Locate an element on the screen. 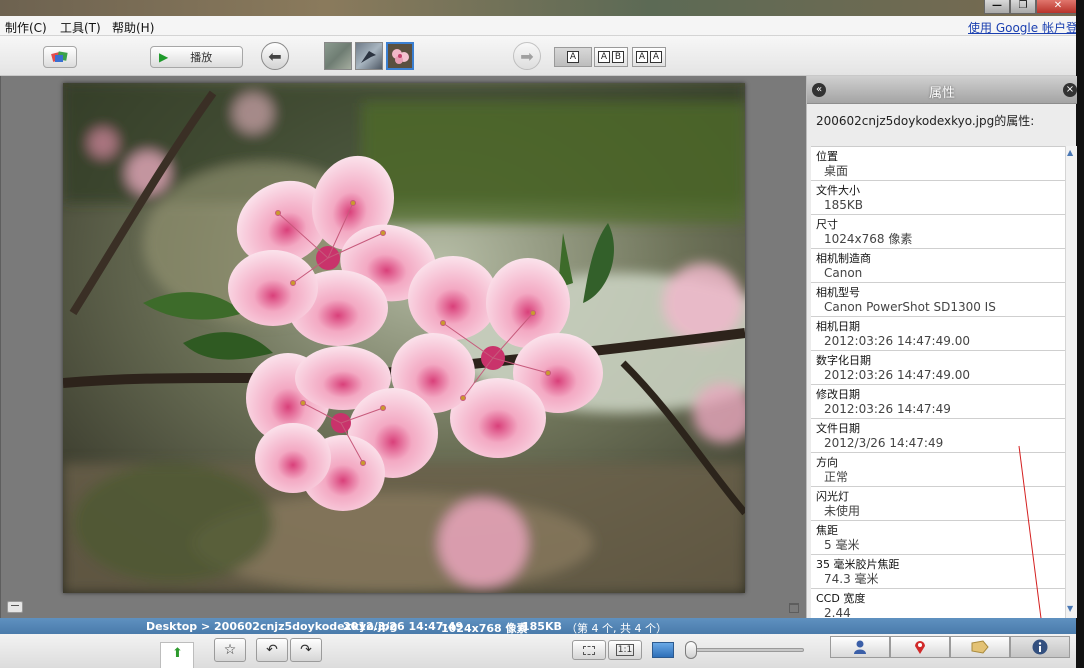  properties-tab is located at coordinates (1040, 647).